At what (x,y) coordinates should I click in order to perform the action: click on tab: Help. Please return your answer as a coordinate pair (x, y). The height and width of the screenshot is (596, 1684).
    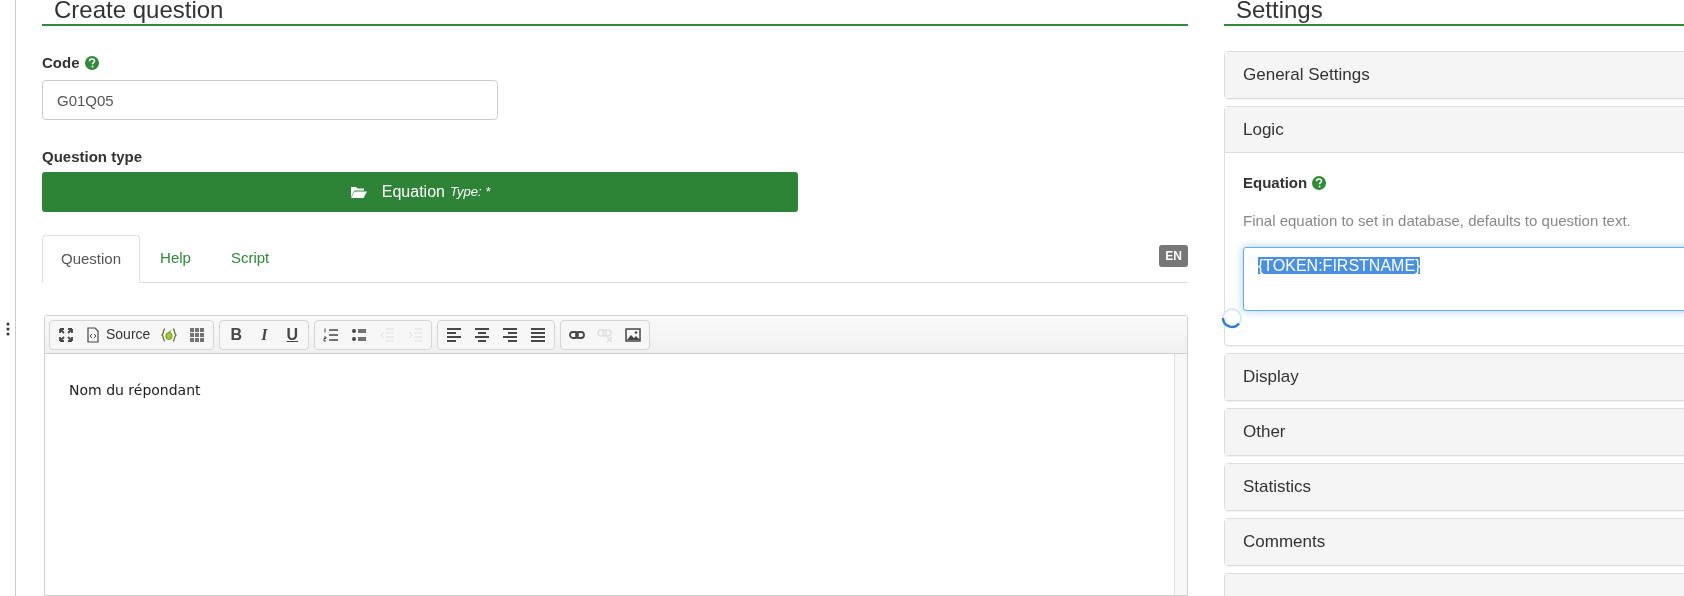
    Looking at the image, I should click on (175, 258).